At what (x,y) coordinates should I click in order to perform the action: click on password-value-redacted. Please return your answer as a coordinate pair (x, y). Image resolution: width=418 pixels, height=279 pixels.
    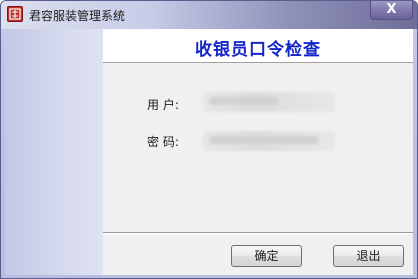
    Looking at the image, I should click on (264, 140).